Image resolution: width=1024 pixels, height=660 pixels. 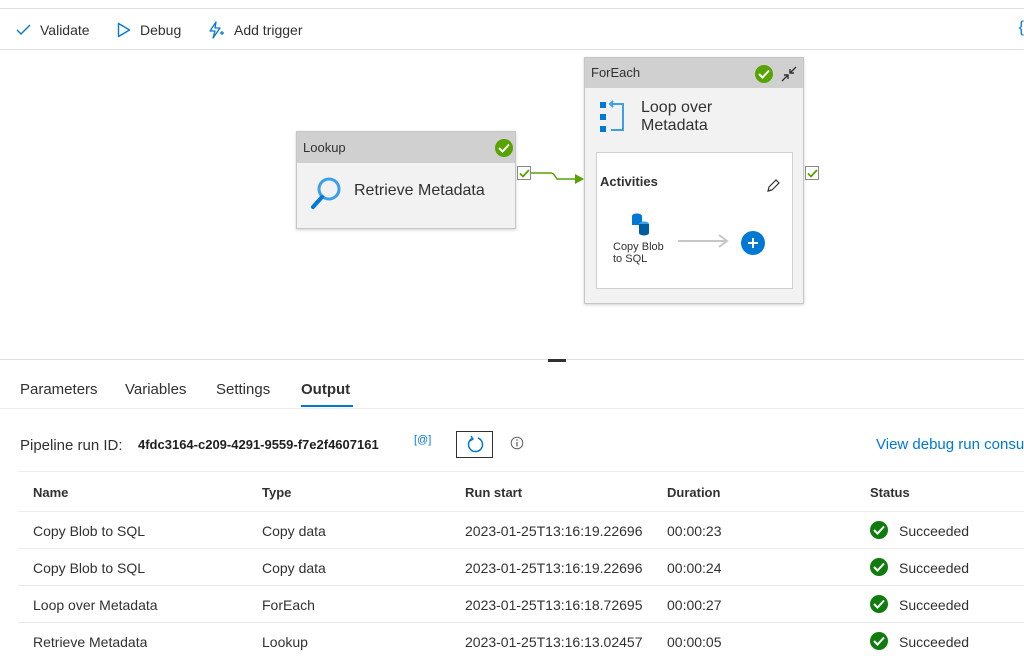 I want to click on copy-data-icon, so click(x=640, y=224).